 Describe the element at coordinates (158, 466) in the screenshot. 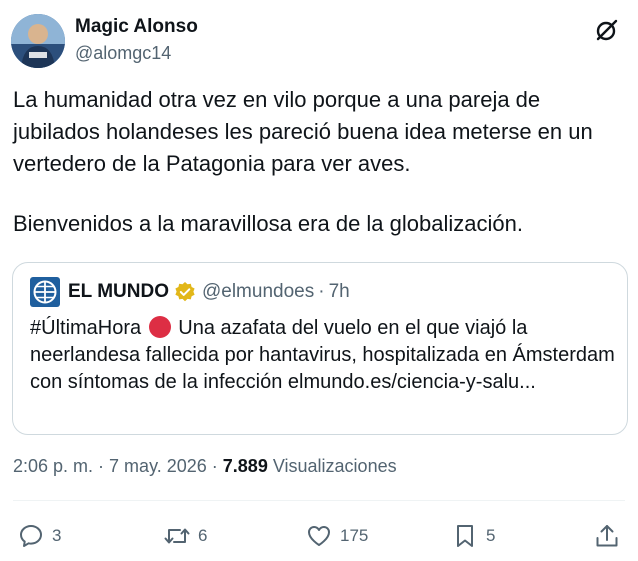

I see `tweet-date: 7 may. 2026` at that location.